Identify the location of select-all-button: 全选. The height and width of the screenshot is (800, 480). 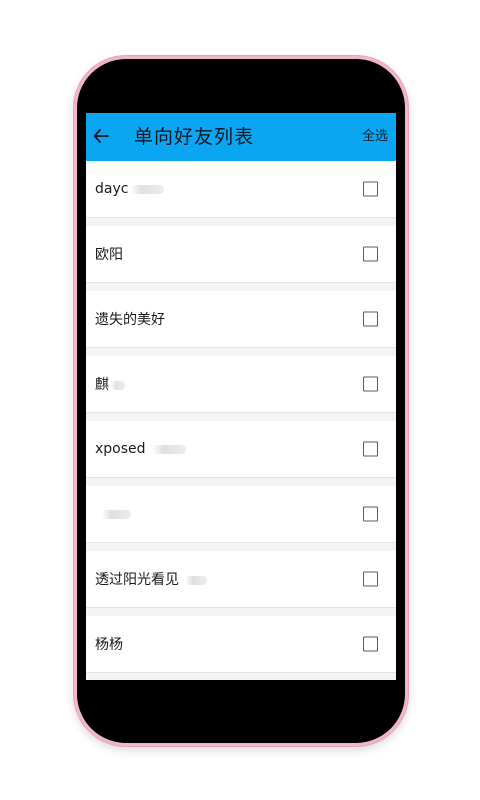
(375, 137).